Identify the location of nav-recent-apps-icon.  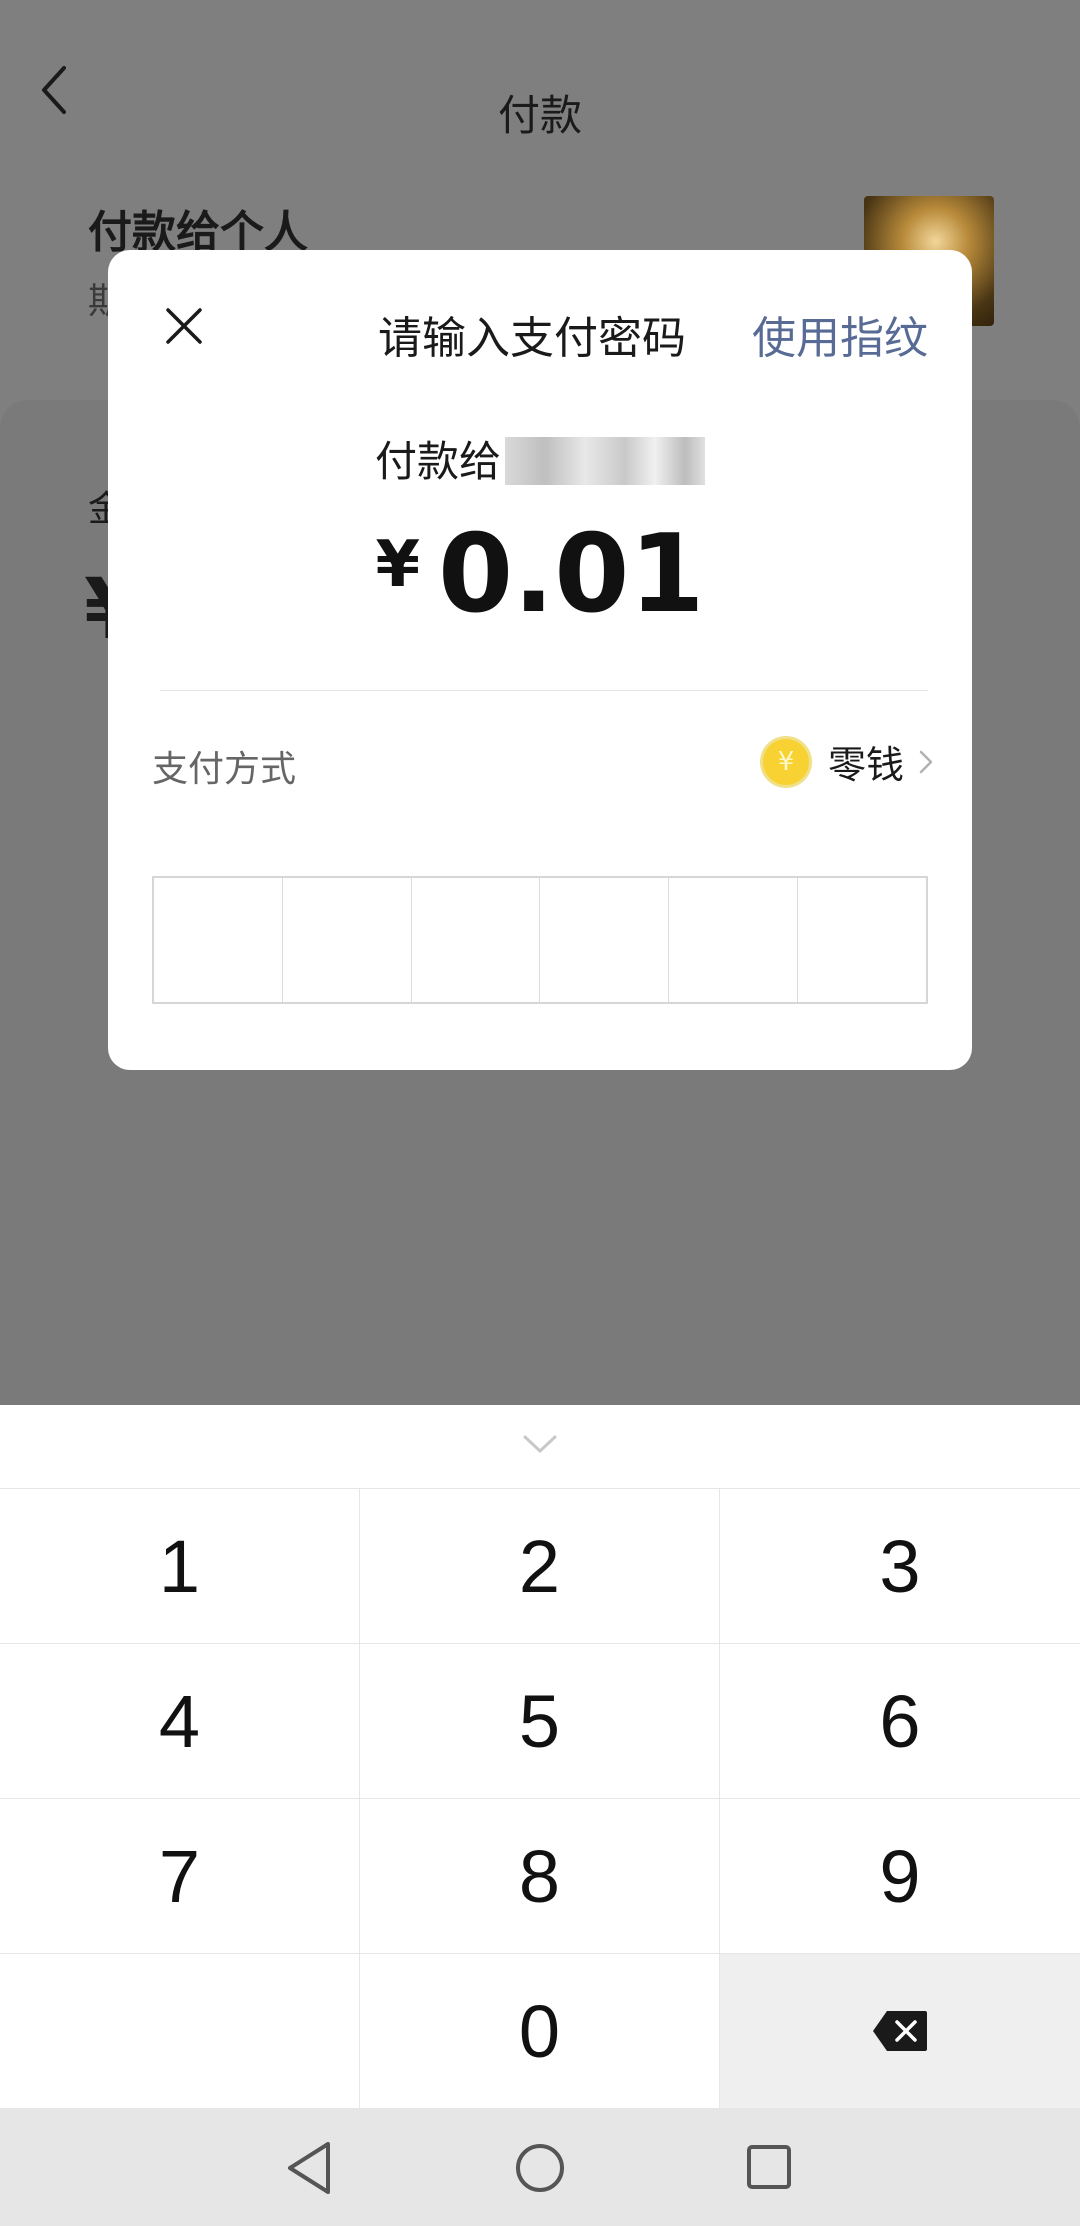
(769, 2167).